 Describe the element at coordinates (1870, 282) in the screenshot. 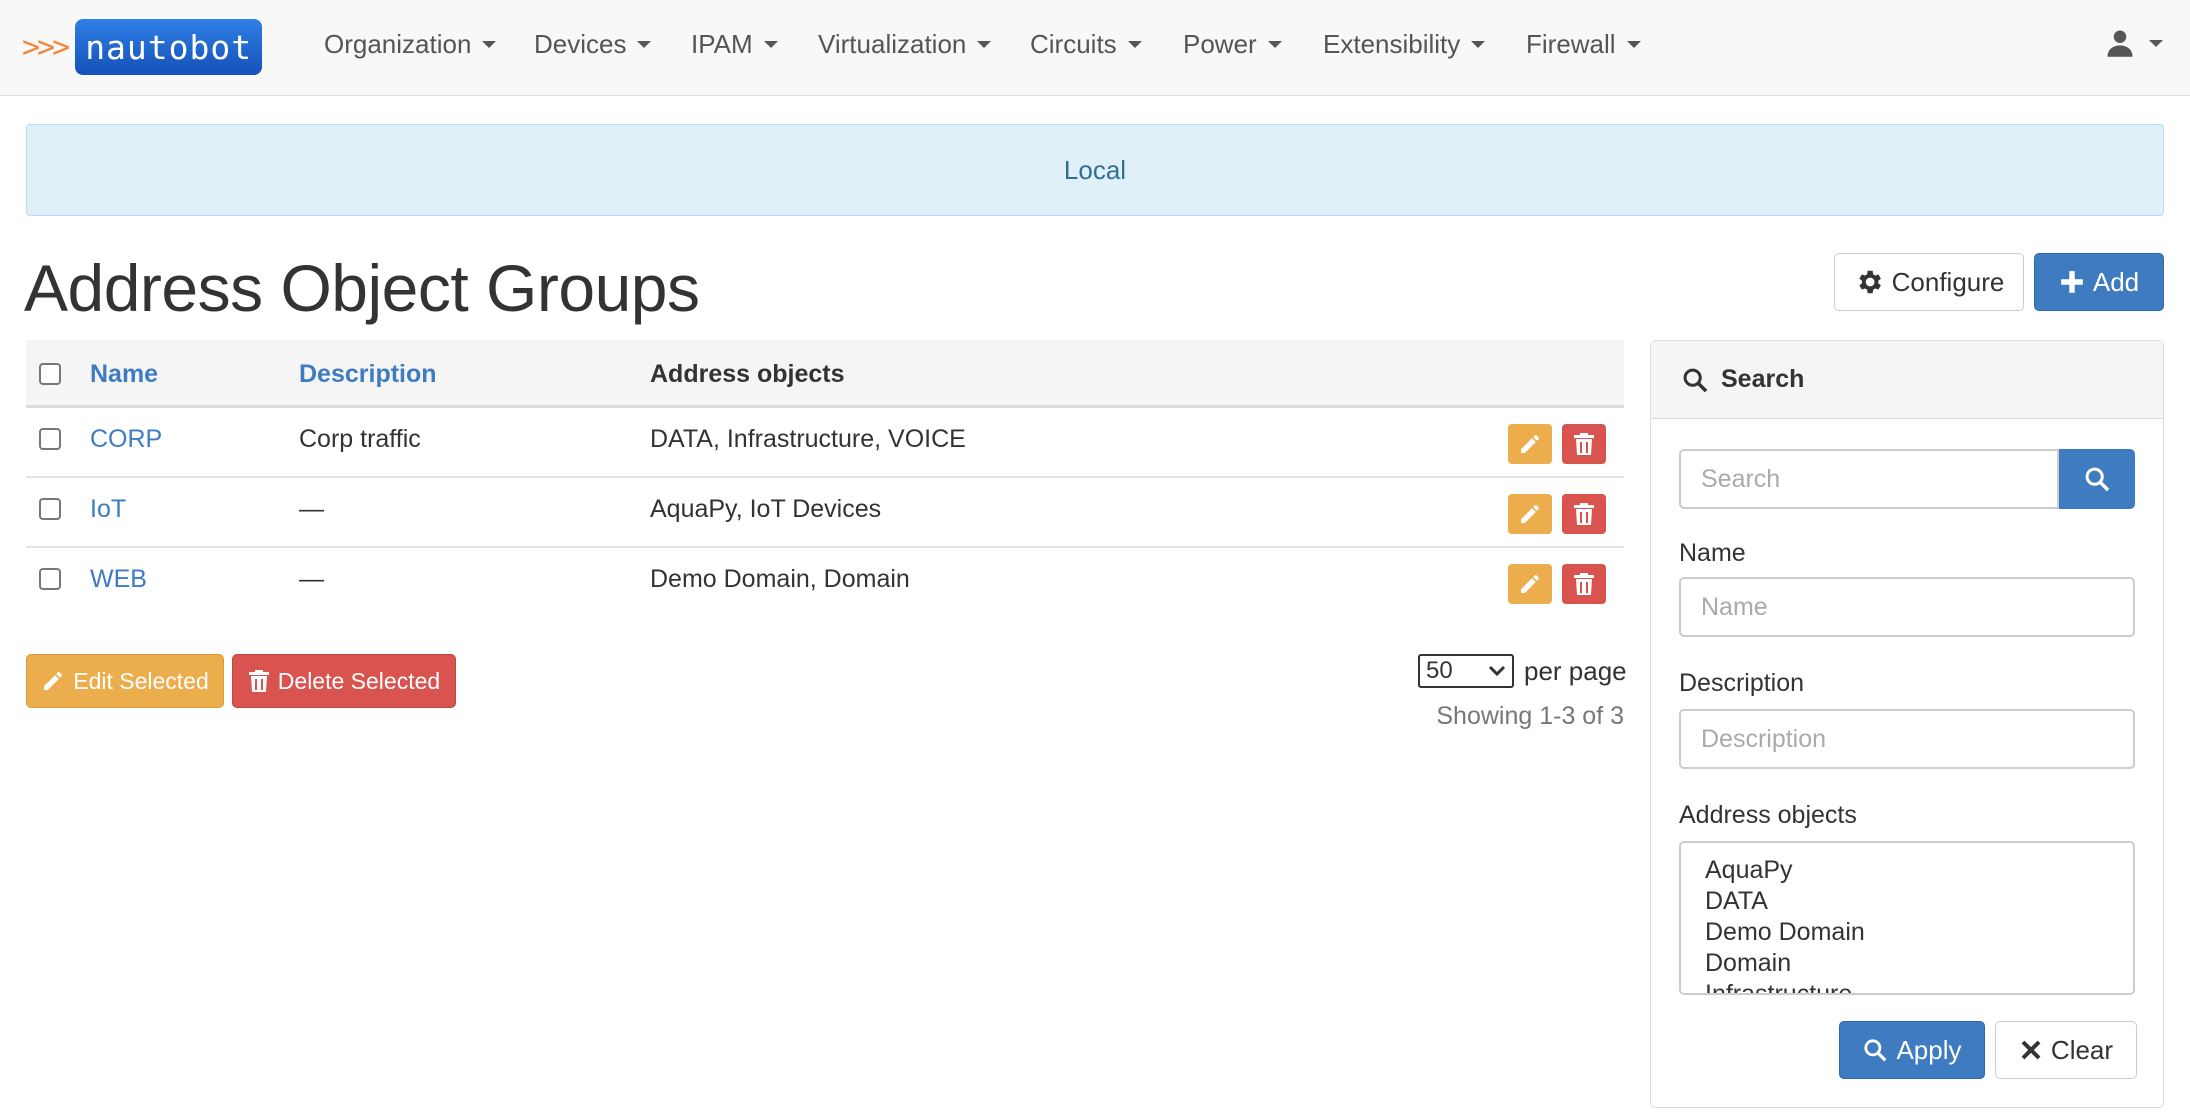

I see `gear-icon` at that location.